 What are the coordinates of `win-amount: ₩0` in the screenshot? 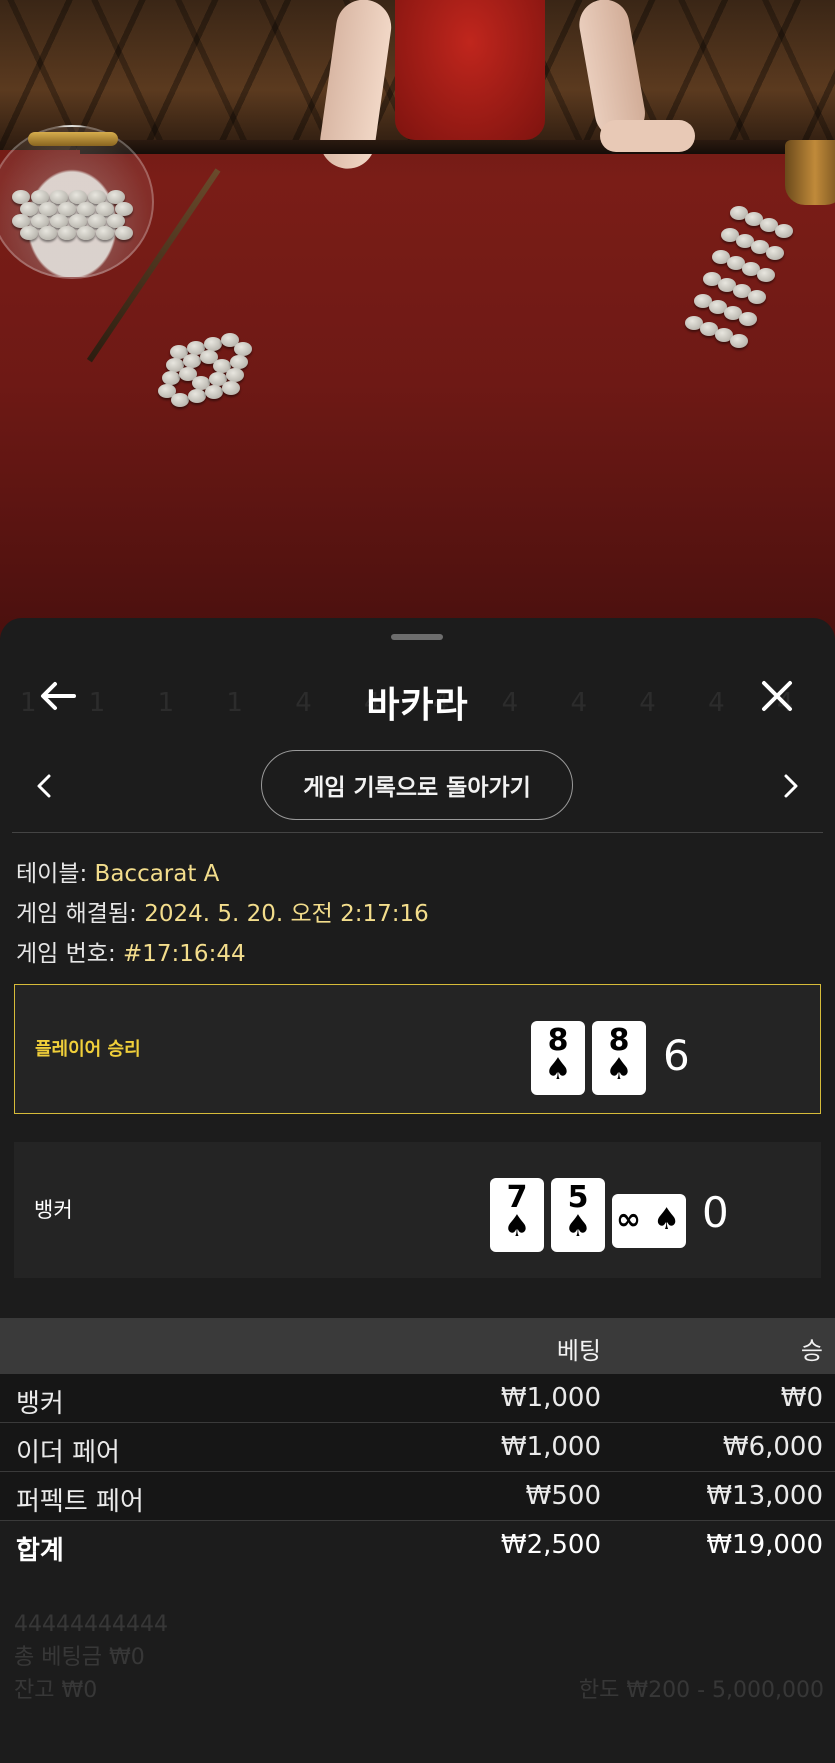 It's located at (801, 1398).